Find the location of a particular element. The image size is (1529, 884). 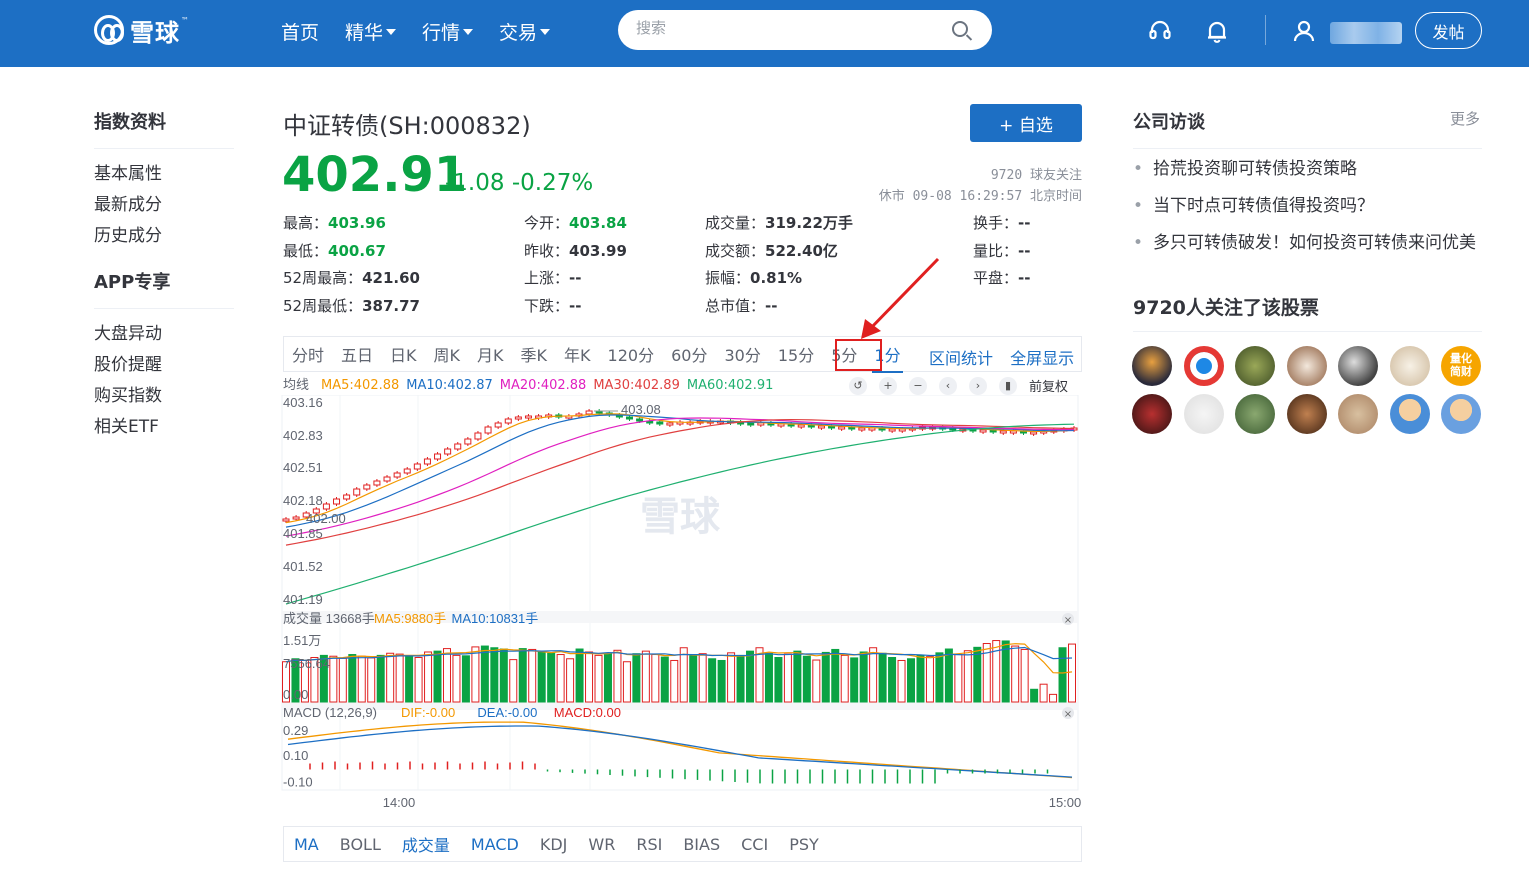

nav-item: 精华 is located at coordinates (371, 31).